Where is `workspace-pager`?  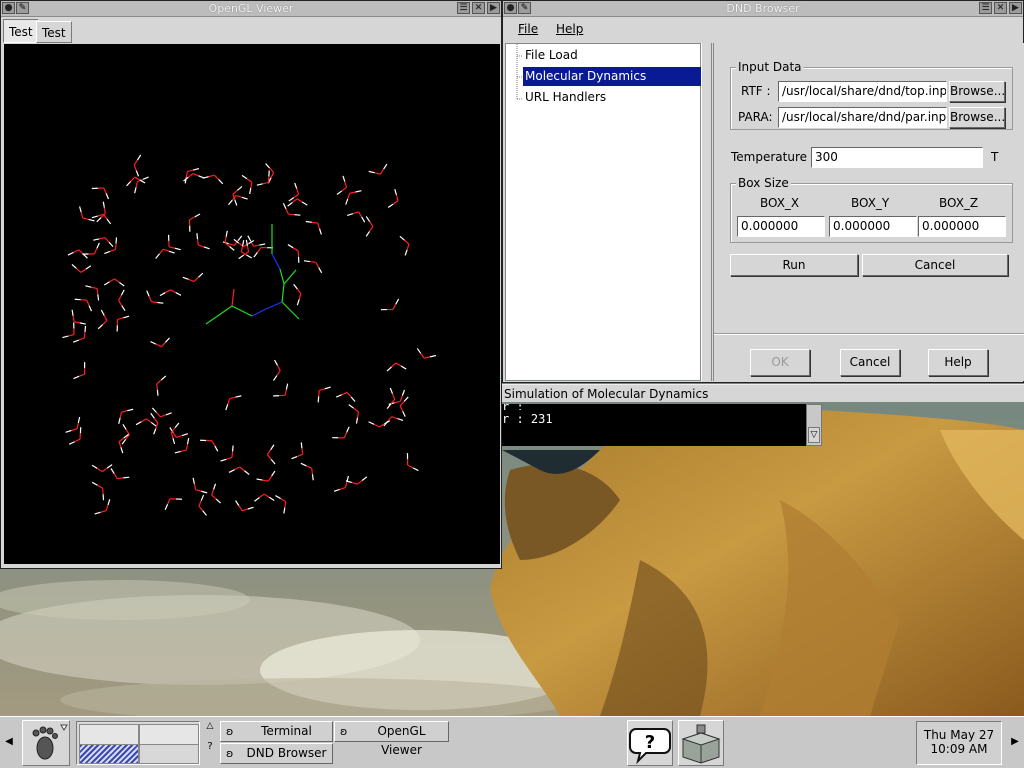
workspace-pager is located at coordinates (138, 743).